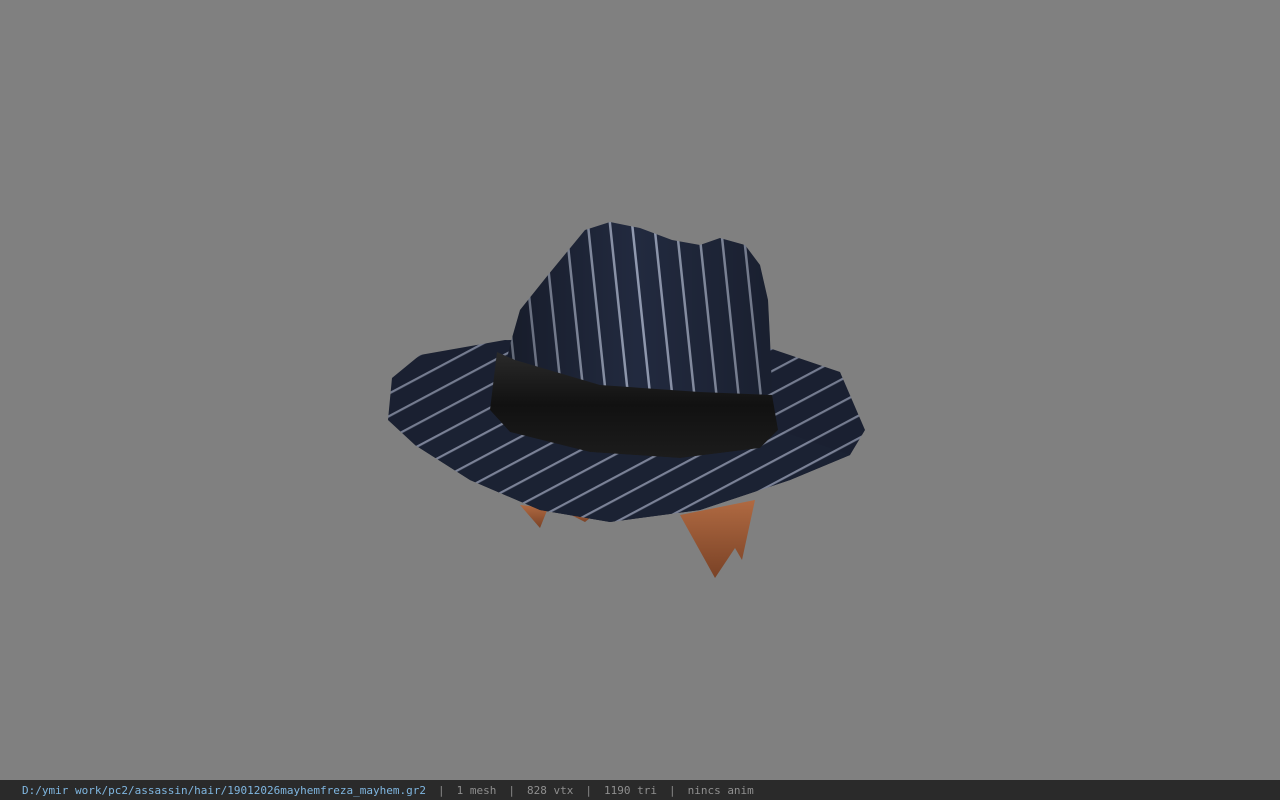  What do you see at coordinates (550, 790) in the screenshot?
I see `vertex-count-label: 828 vtx` at bounding box center [550, 790].